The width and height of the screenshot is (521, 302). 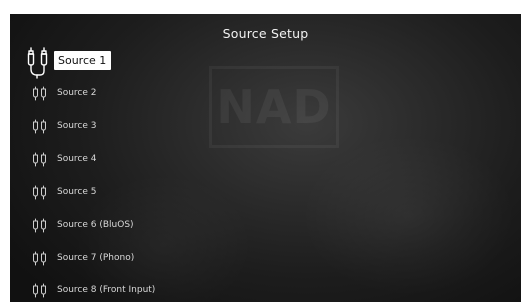 I want to click on source-item-label: Source 8 (Front Input), so click(x=106, y=290).